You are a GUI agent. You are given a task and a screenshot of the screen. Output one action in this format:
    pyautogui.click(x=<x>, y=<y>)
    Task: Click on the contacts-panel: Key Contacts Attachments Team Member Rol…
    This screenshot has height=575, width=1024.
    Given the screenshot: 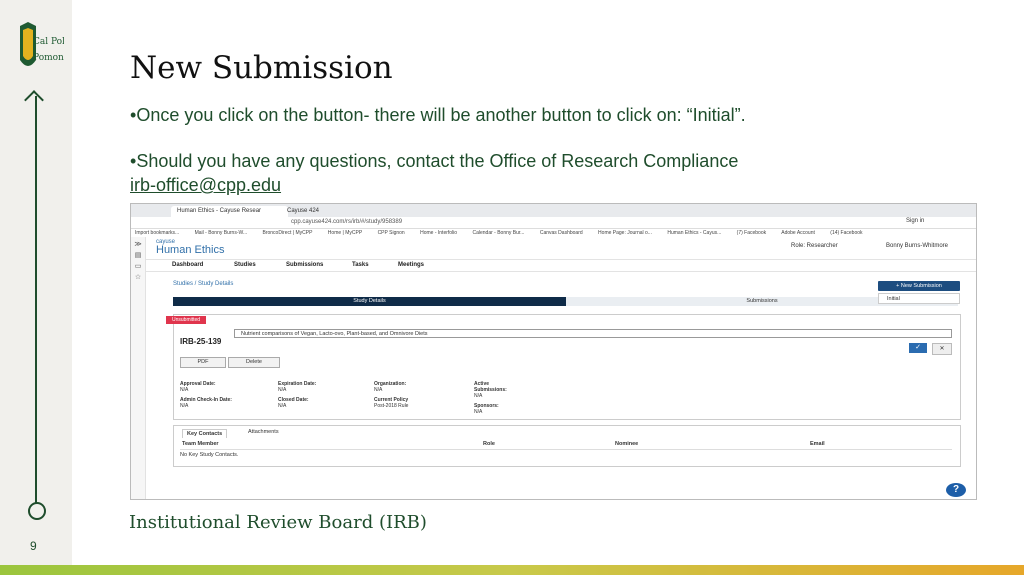 What is the action you would take?
    pyautogui.click(x=567, y=446)
    